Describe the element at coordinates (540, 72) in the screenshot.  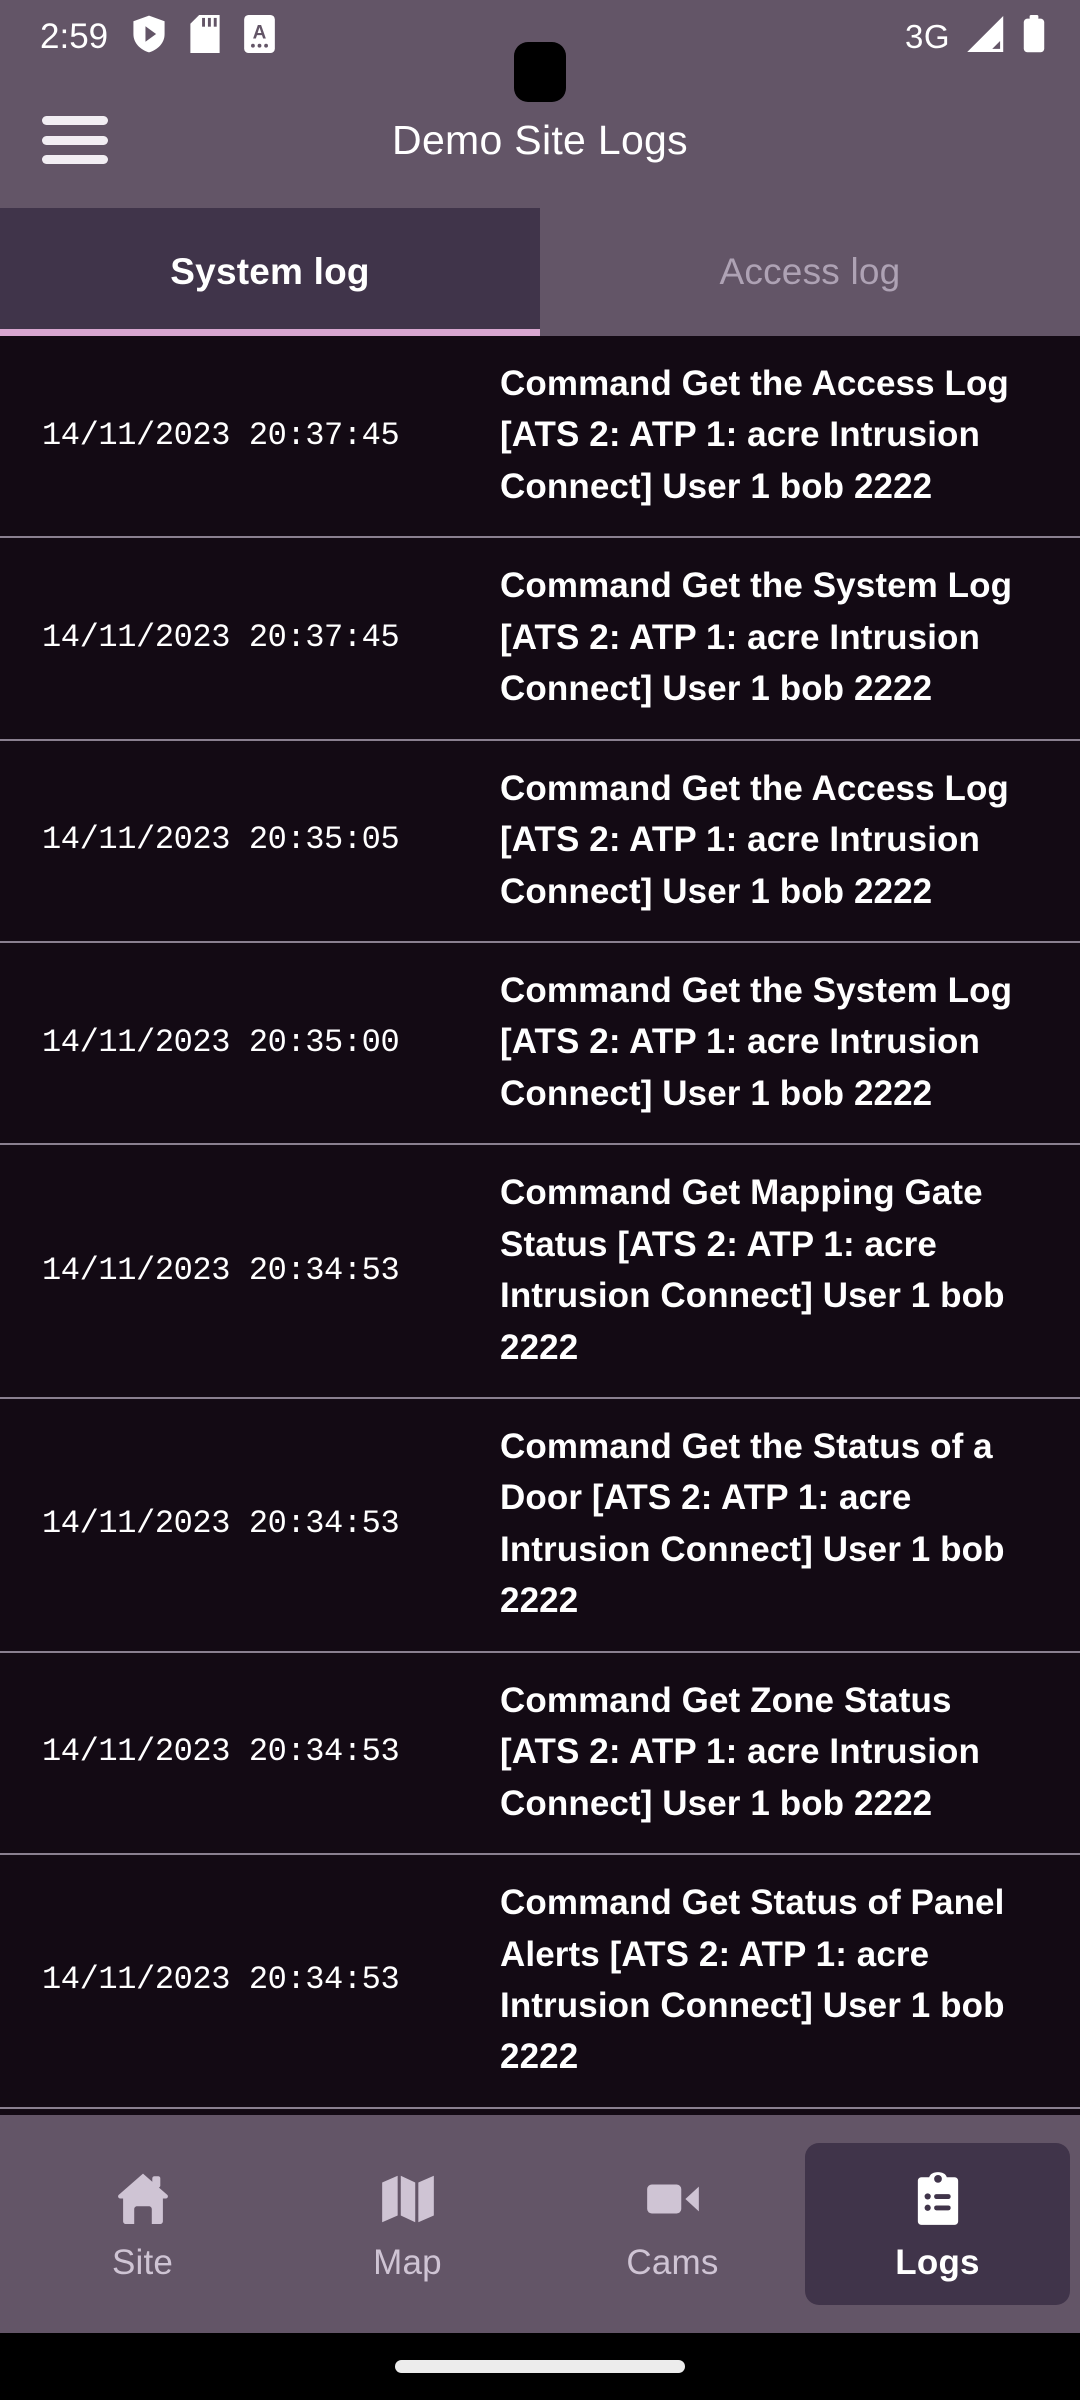
I see `camera-notch` at that location.